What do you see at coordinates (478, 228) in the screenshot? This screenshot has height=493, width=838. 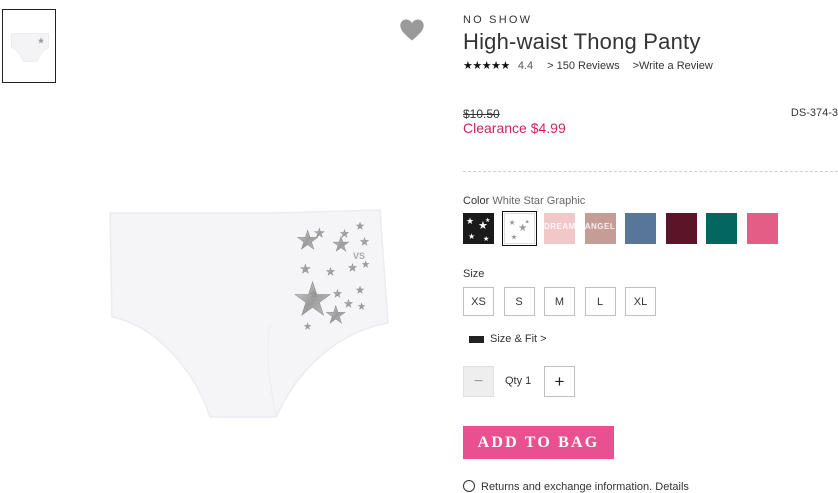 I see `swatch-black-star: ★ ★ ★ ★ ★` at bounding box center [478, 228].